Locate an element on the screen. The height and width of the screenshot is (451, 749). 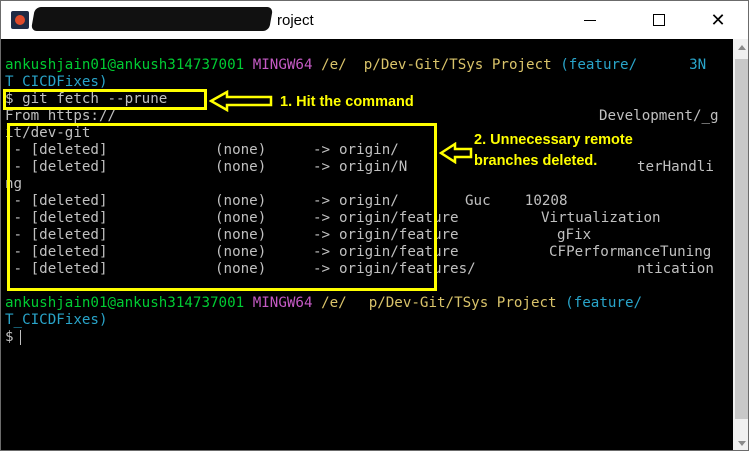
from-url: From https:// is located at coordinates (61, 116).